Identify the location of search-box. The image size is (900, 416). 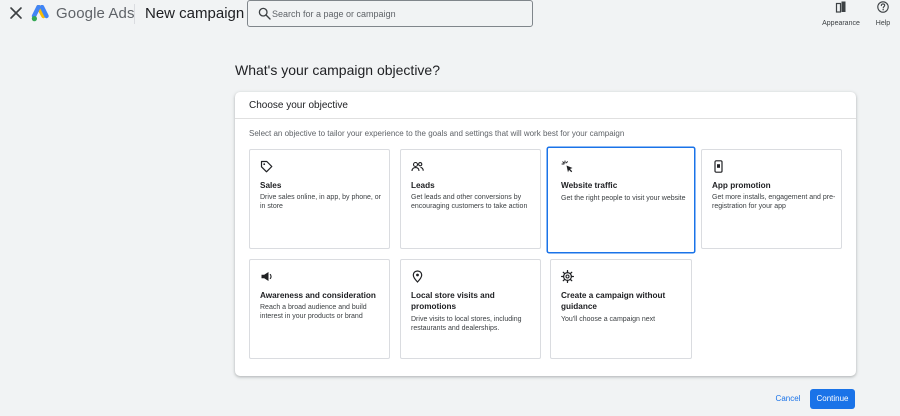
(390, 13).